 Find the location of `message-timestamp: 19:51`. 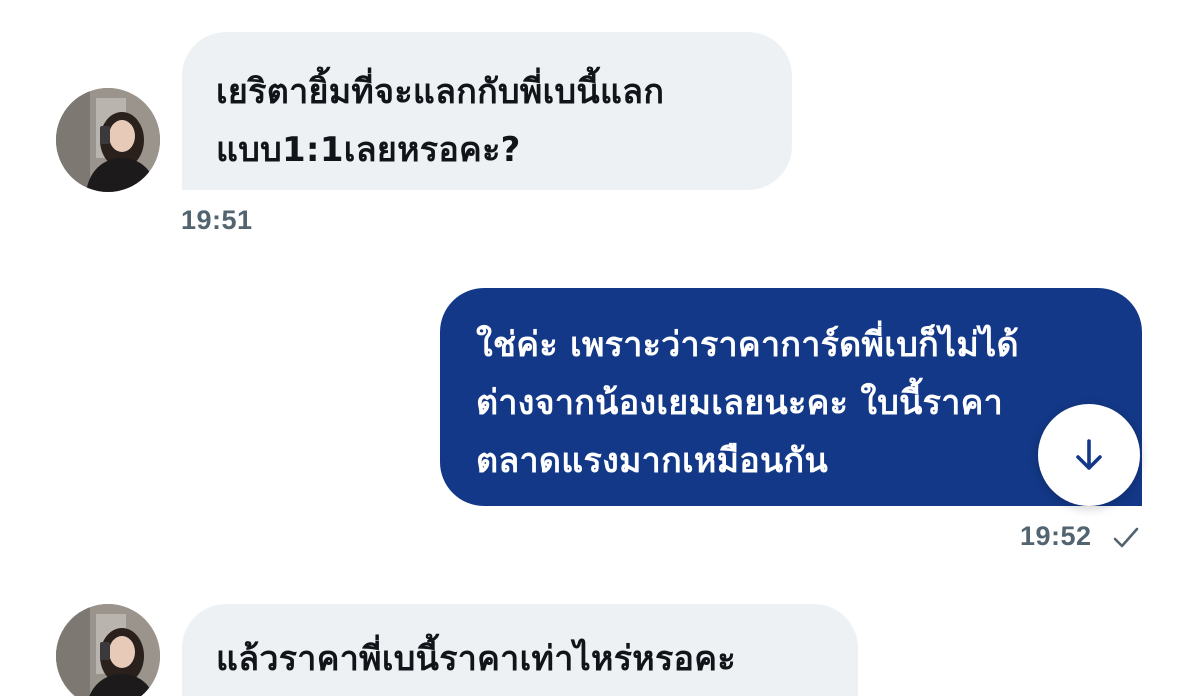

message-timestamp: 19:51 is located at coordinates (217, 220).